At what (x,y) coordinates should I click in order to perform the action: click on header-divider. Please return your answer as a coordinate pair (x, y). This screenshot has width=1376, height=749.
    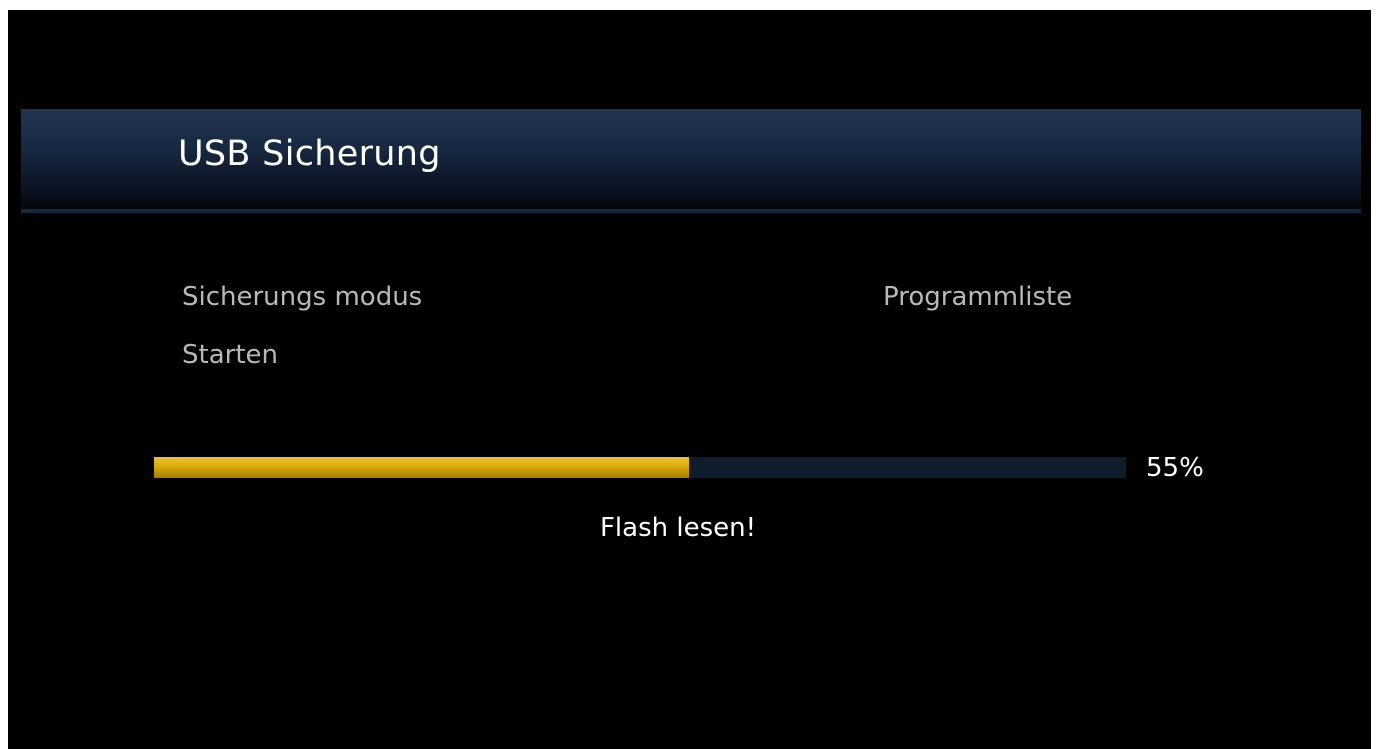
    Looking at the image, I should click on (691, 211).